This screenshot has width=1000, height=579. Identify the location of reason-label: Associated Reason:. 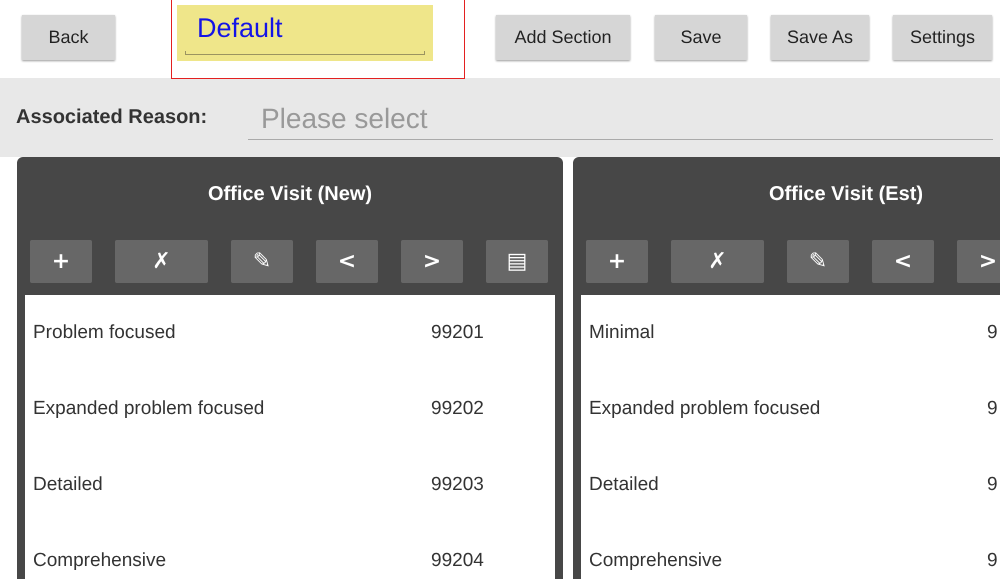
(112, 117).